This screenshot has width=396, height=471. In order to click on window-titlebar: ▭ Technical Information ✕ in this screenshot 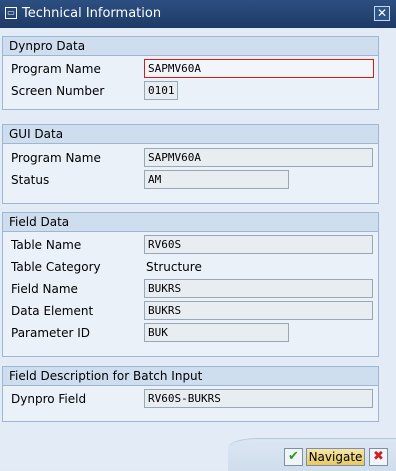, I will do `click(198, 14)`.